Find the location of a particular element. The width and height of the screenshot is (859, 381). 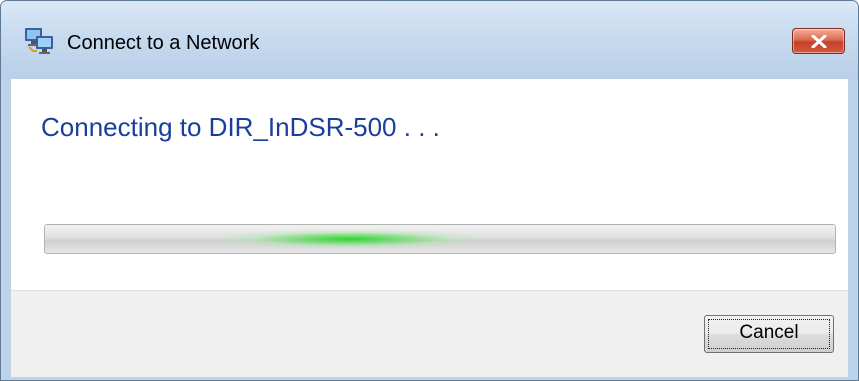

network-connection-icon is located at coordinates (39, 40).